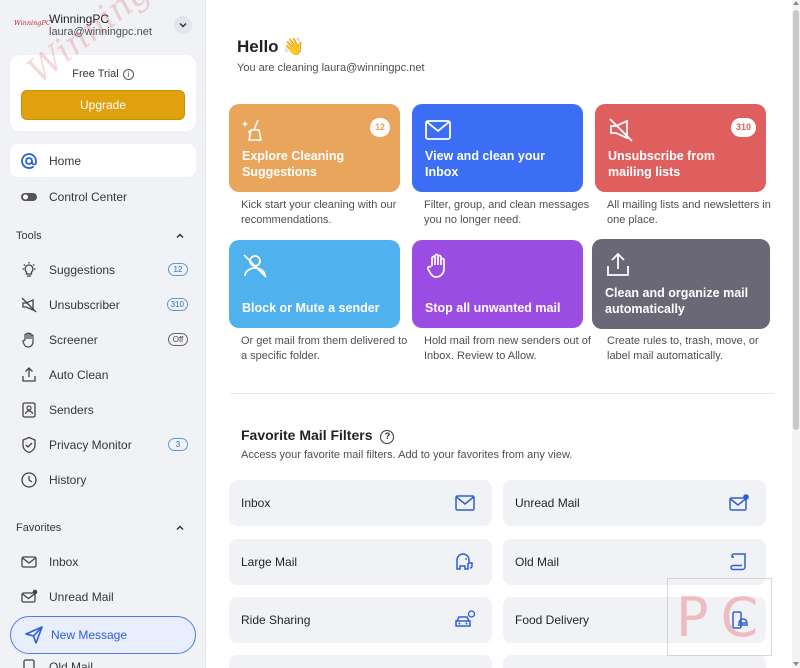  Describe the element at coordinates (634, 503) in the screenshot. I see `filter-unread-mail: Unread Mail` at that location.